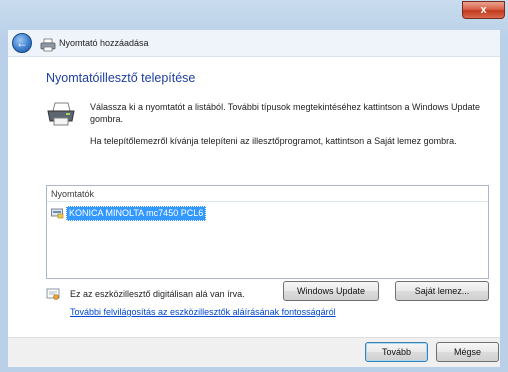 The width and height of the screenshot is (508, 372). Describe the element at coordinates (57, 213) in the screenshot. I see `printer-driver-icon` at that location.